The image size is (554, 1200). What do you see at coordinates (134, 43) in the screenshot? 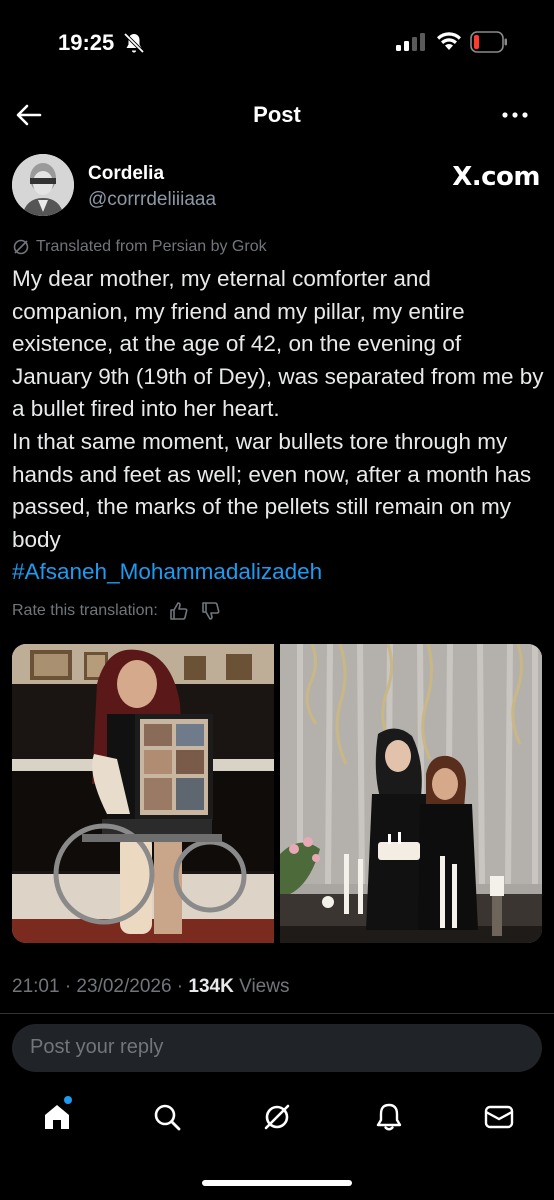
I see `bell-slash-icon` at bounding box center [134, 43].